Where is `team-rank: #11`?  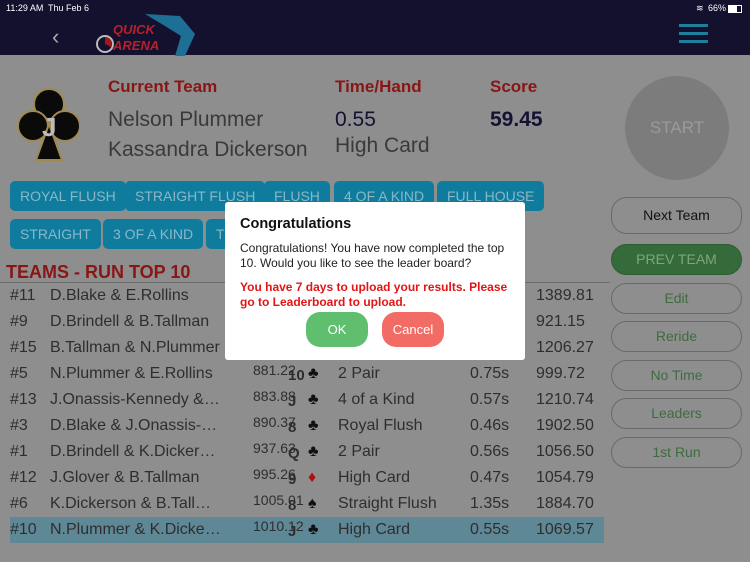
team-rank: #11 is located at coordinates (23, 295).